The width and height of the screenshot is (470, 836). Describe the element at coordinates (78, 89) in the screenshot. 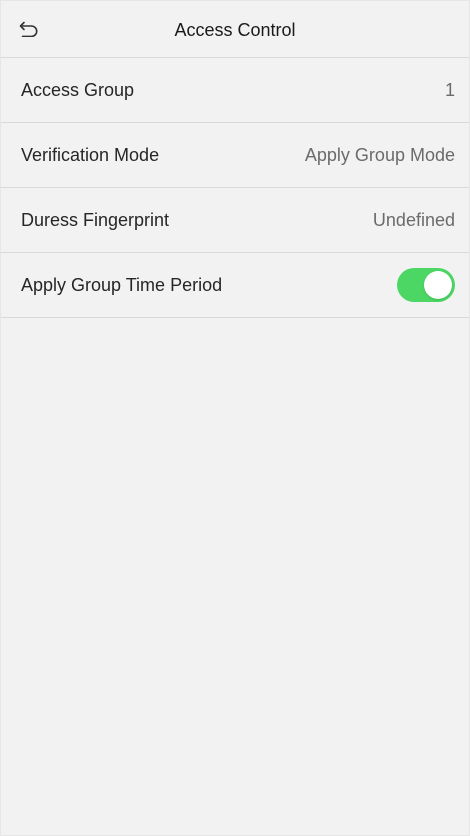

I see `setting-label-access-group: Access Group` at that location.